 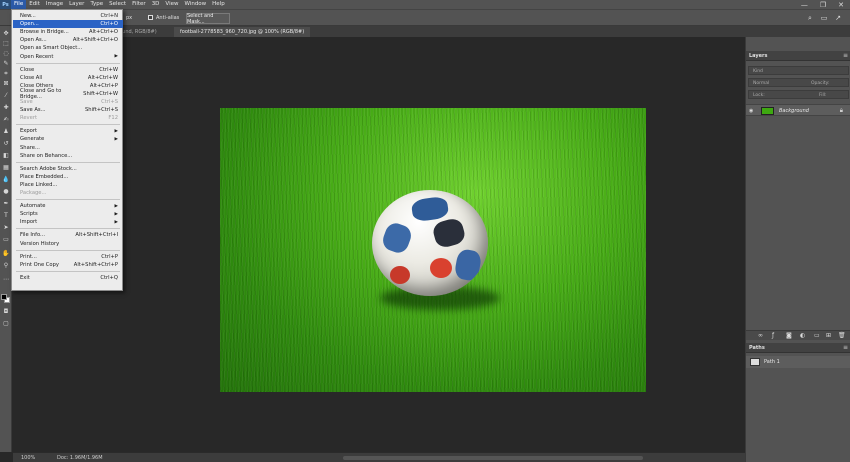 What do you see at coordinates (68, 70) in the screenshot?
I see `file-menu-item: Close Ctrl+W` at bounding box center [68, 70].